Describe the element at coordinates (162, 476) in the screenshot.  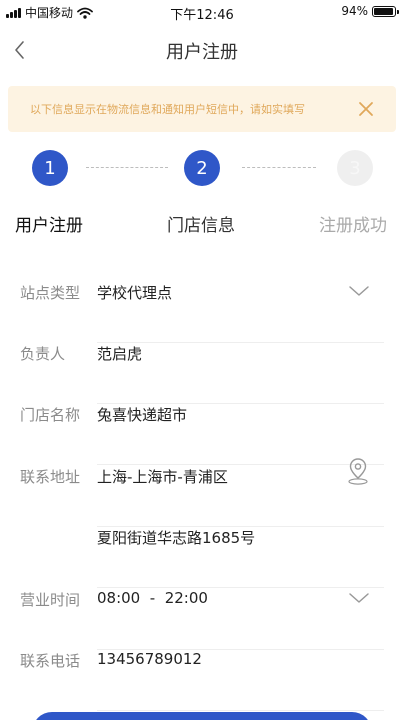
I see `address-region-value: 上海-上海市-青浦区` at that location.